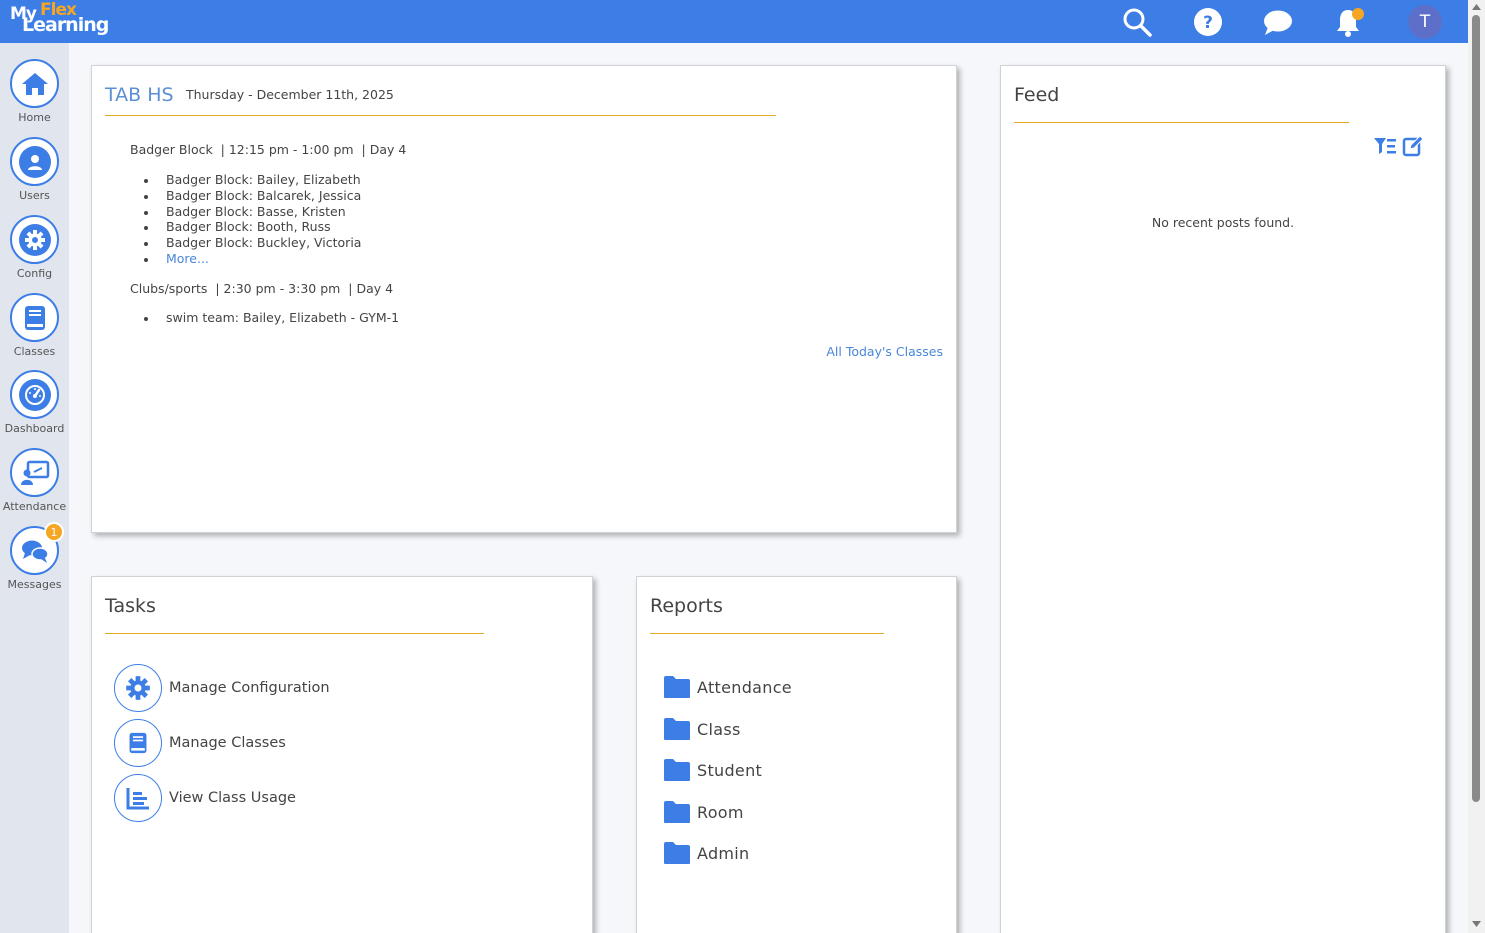 This screenshot has height=933, width=1485. Describe the element at coordinates (884, 351) in the screenshot. I see `all-classes-link: All Today's Classes` at that location.